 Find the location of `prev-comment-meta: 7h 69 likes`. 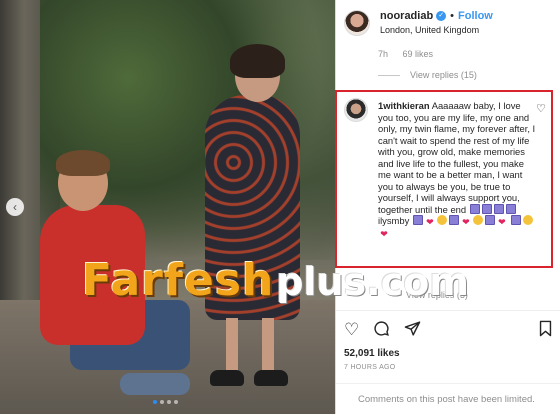

prev-comment-meta: 7h 69 likes is located at coordinates (405, 54).